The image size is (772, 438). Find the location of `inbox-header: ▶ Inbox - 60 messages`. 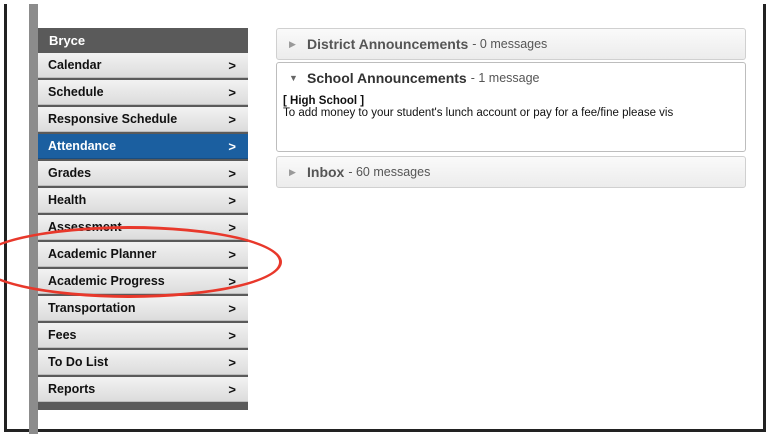

inbox-header: ▶ Inbox - 60 messages is located at coordinates (511, 172).